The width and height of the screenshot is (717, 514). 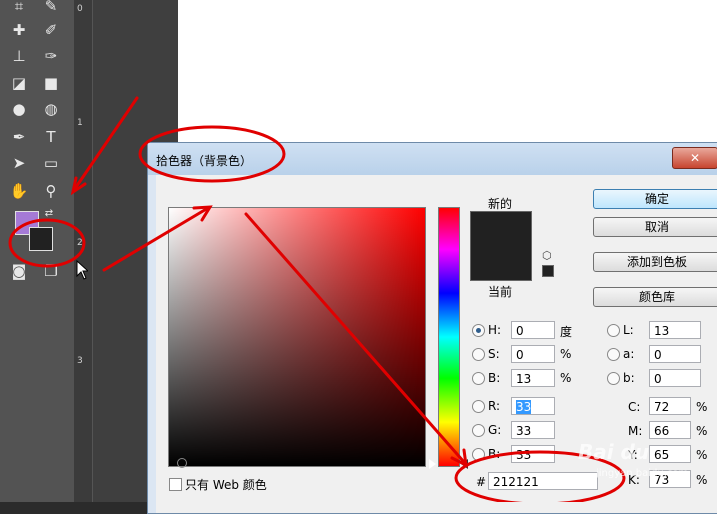 What do you see at coordinates (655, 297) in the screenshot?
I see `color-libraries-button: 颜色库` at bounding box center [655, 297].